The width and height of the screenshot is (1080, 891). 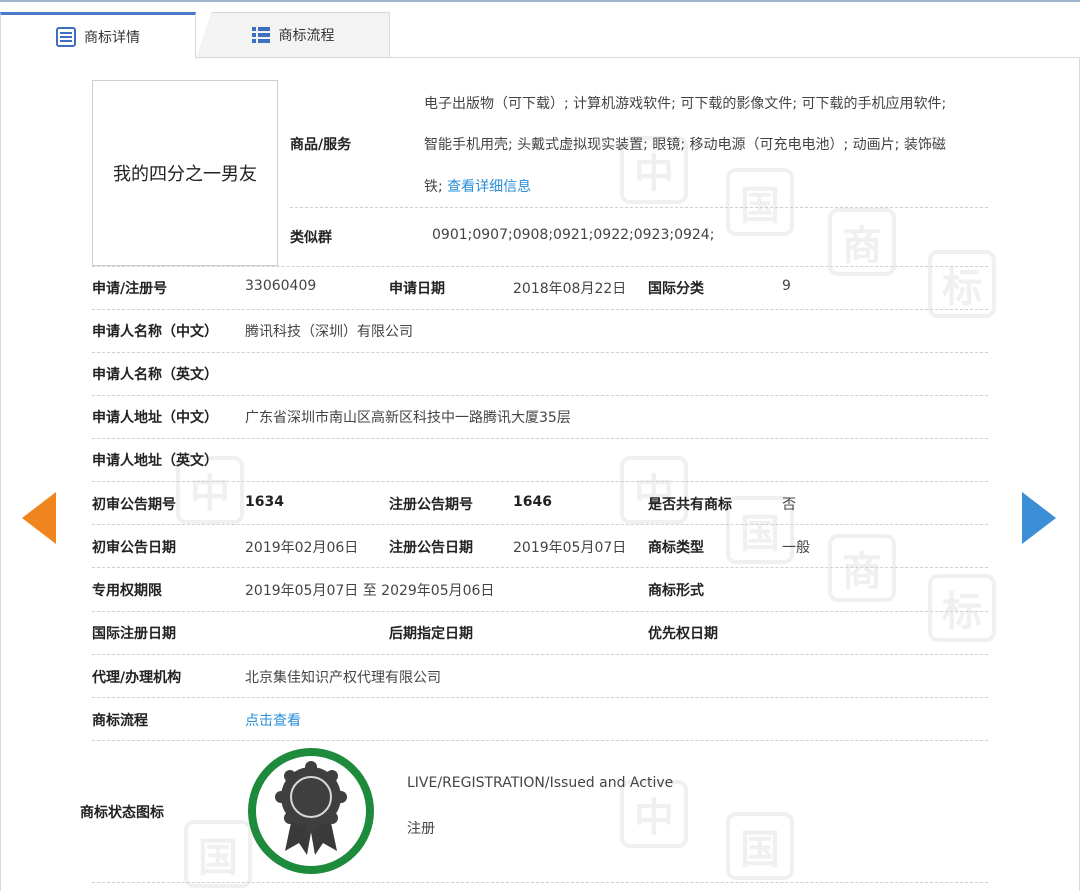 What do you see at coordinates (343, 678) in the screenshot?
I see `agent-value: 北京集佳知识产权代理有限公司` at bounding box center [343, 678].